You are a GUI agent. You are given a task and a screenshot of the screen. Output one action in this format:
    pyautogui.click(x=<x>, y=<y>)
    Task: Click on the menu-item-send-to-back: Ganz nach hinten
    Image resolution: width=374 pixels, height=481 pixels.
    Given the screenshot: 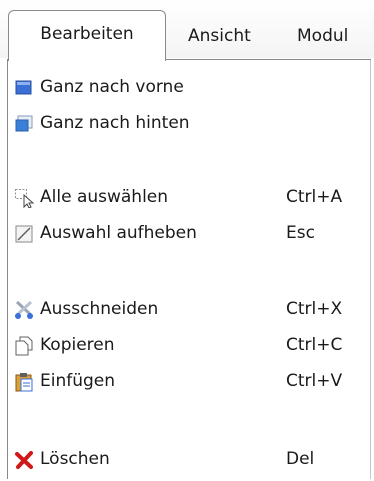 What is the action you would take?
    pyautogui.click(x=188, y=123)
    